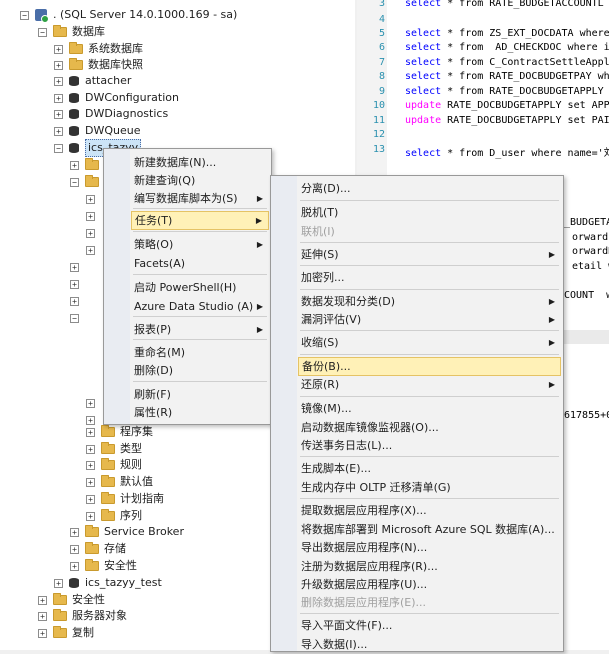 Image resolution: width=609 pixels, height=654 pixels. What do you see at coordinates (200, 180) in the screenshot?
I see `menu-item: 新建查询(Q)` at bounding box center [200, 180].